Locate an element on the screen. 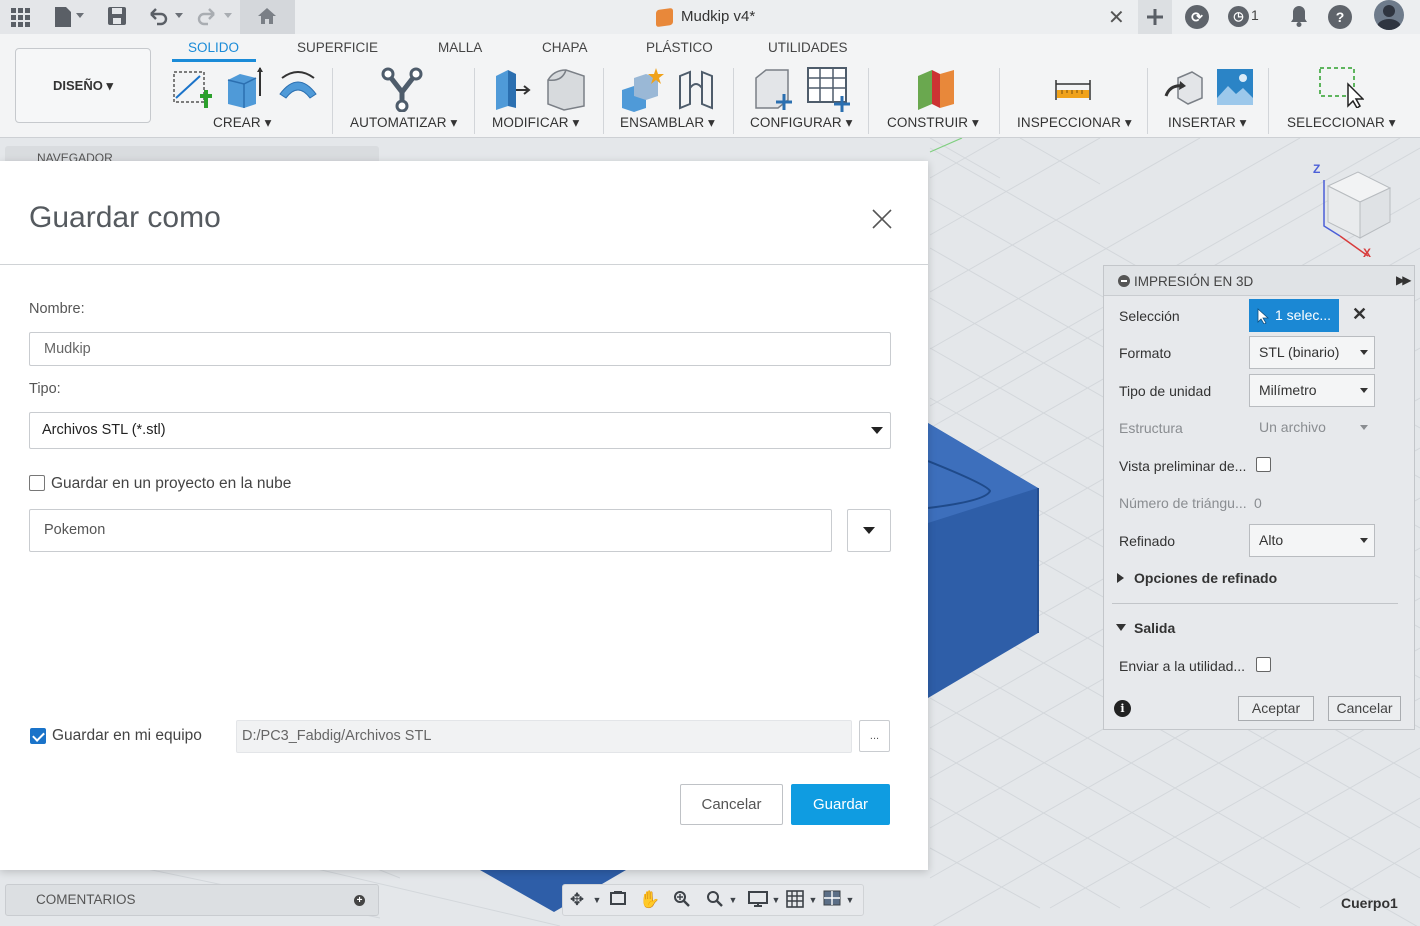 The image size is (1420, 926). tab-chapa: CHAPA is located at coordinates (565, 47).